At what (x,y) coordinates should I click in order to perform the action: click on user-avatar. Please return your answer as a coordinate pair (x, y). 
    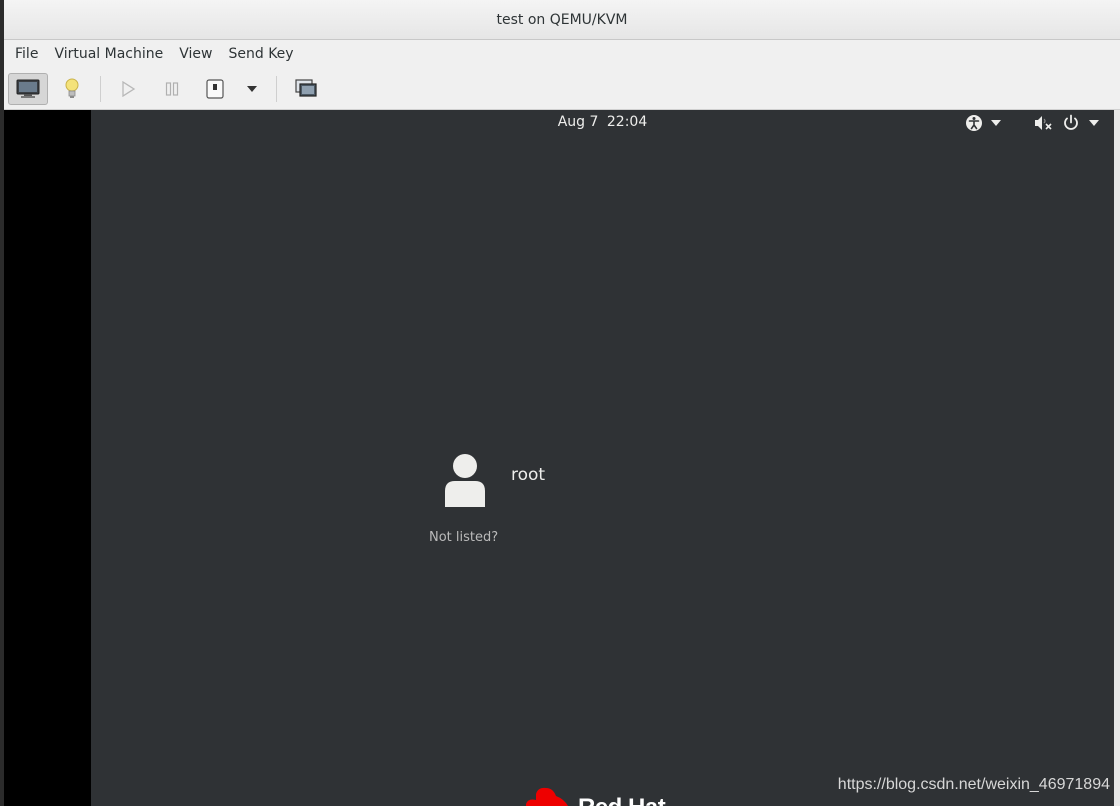
    Looking at the image, I should click on (465, 481).